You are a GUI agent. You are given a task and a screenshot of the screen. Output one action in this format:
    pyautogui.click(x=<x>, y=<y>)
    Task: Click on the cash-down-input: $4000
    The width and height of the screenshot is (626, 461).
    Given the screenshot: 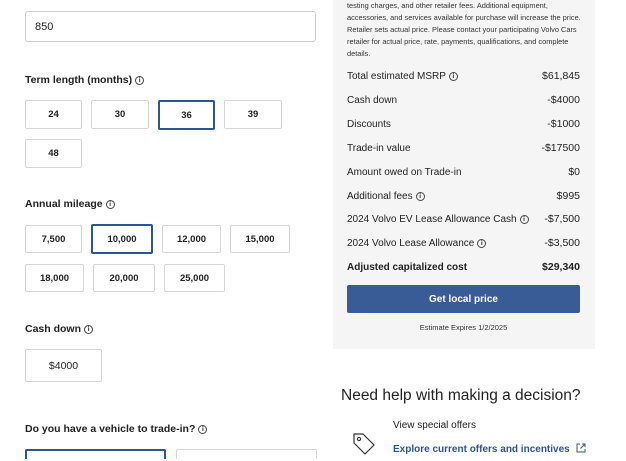 What is the action you would take?
    pyautogui.click(x=63, y=365)
    